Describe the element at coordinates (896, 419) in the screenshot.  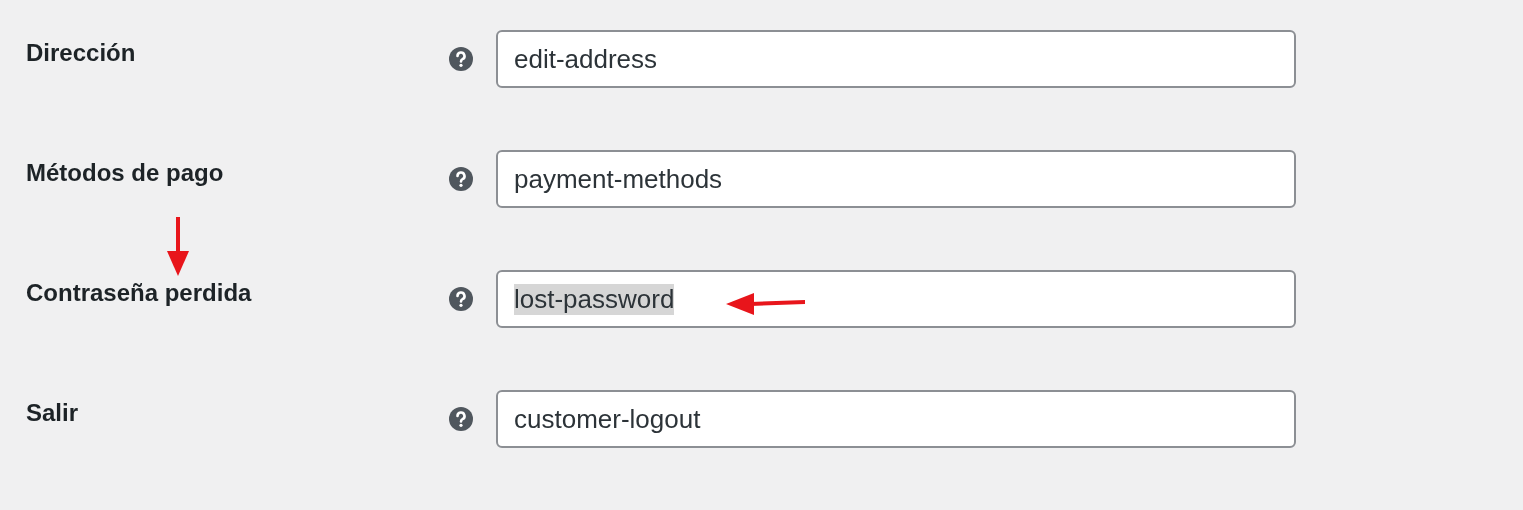
I see `input-field: customer-logout` at that location.